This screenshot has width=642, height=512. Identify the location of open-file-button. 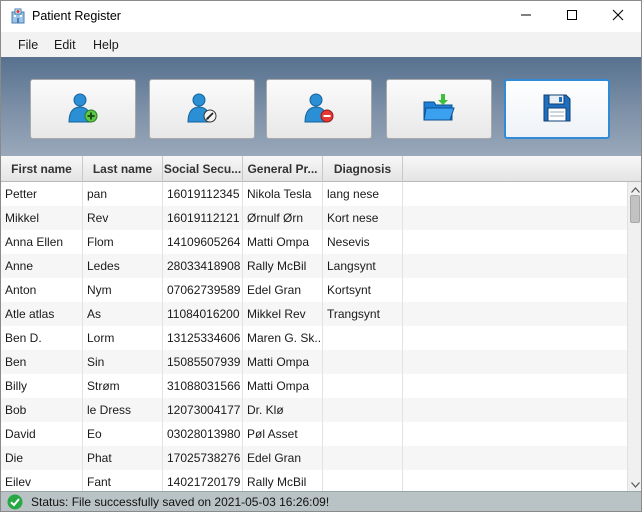
(439, 109).